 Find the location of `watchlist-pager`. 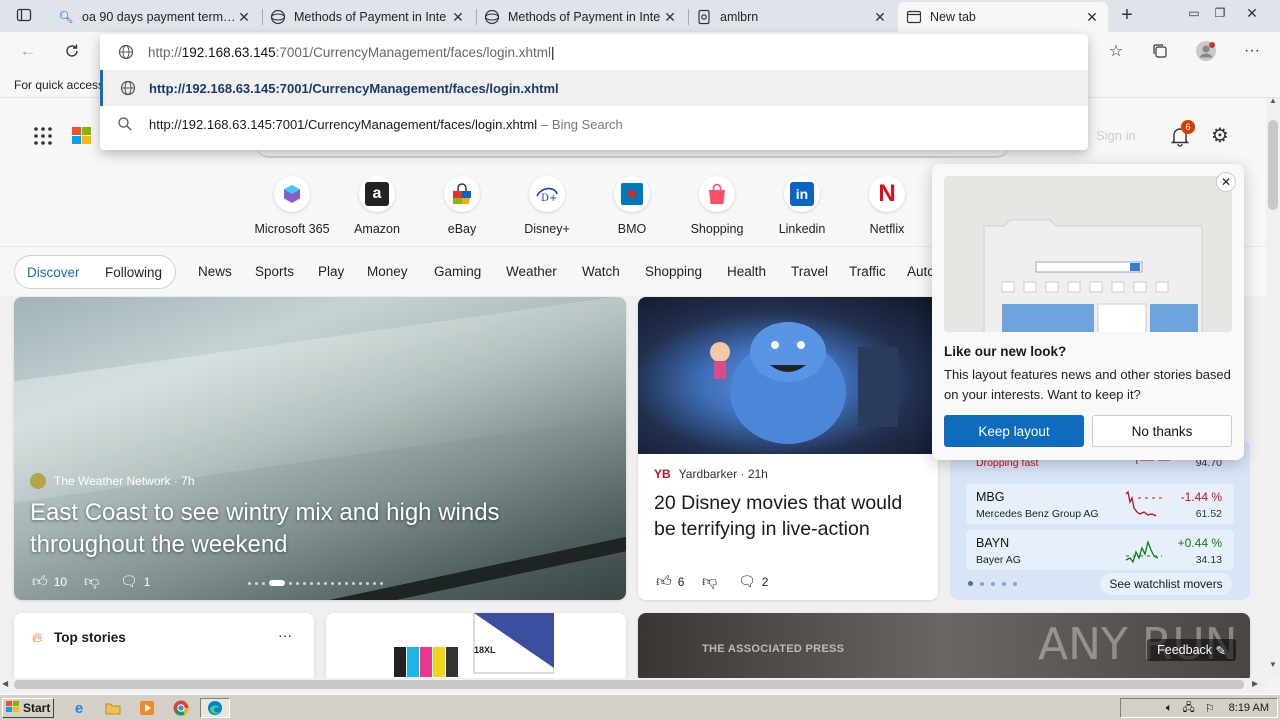

watchlist-pager is located at coordinates (992, 583).